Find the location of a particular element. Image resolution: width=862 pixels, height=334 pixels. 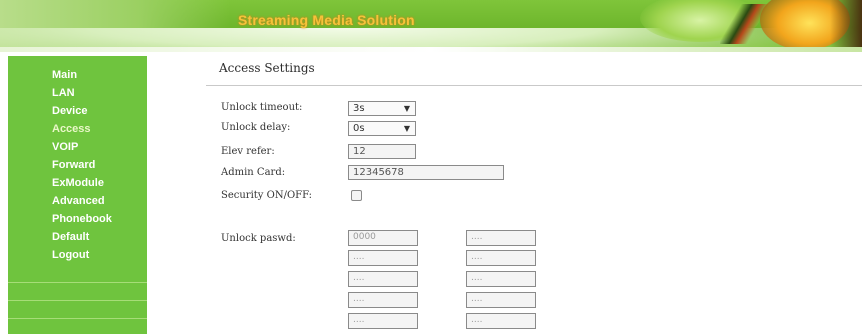

unlock-delay-label: Unlock delay: is located at coordinates (256, 127).